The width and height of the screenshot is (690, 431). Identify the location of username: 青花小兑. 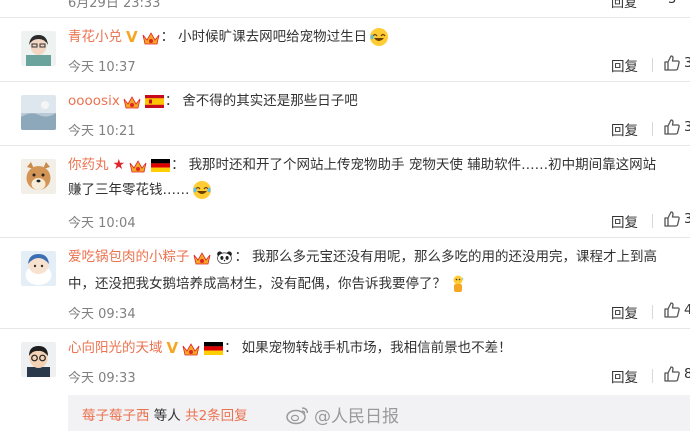
(95, 37).